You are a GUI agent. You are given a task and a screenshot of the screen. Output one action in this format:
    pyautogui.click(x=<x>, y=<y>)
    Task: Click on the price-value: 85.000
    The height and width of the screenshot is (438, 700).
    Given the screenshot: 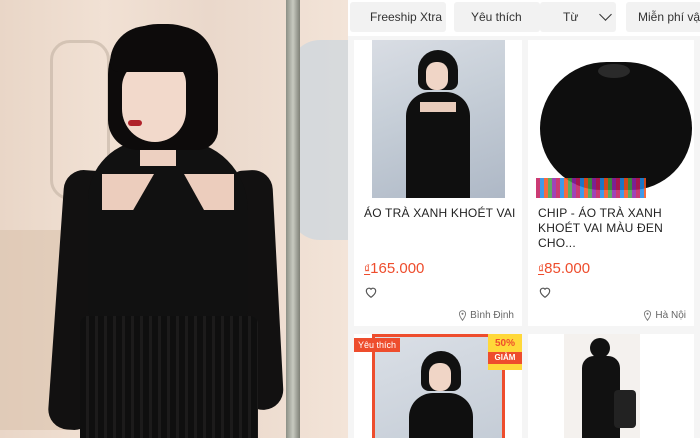 What is the action you would take?
    pyautogui.click(x=567, y=268)
    